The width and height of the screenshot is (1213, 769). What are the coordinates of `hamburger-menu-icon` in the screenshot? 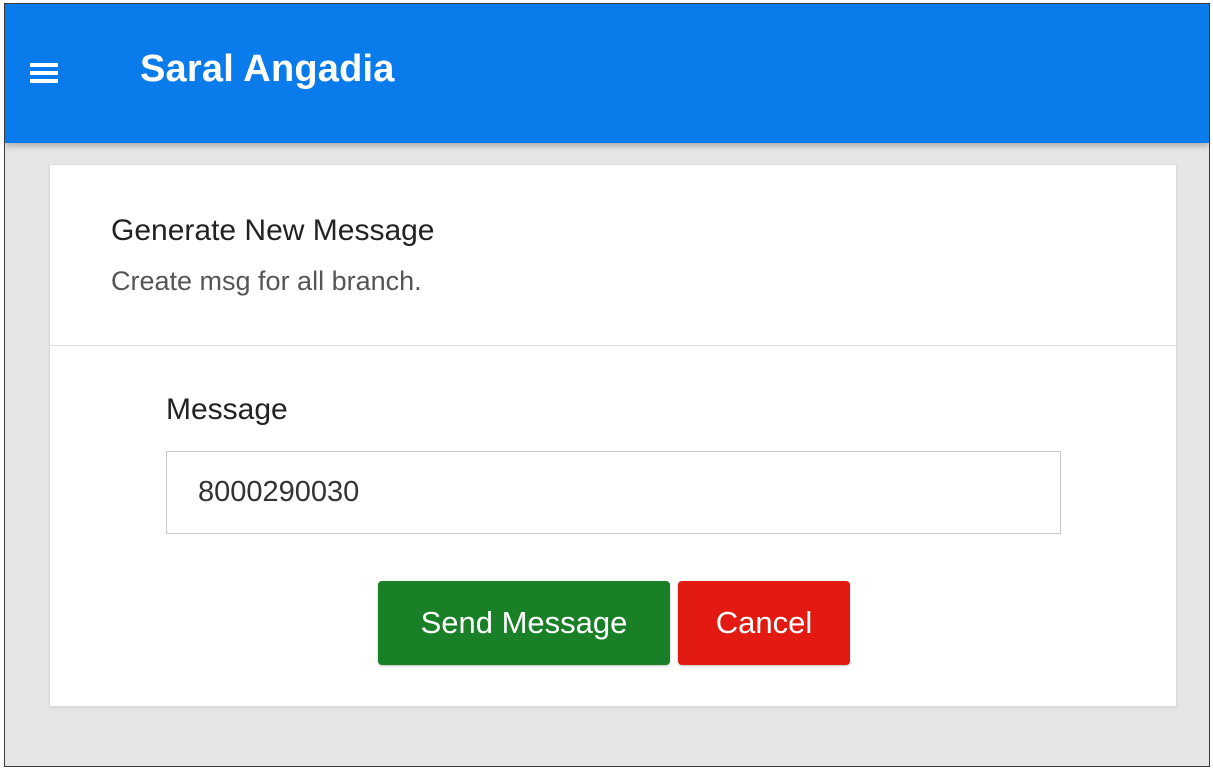 It's located at (44, 73).